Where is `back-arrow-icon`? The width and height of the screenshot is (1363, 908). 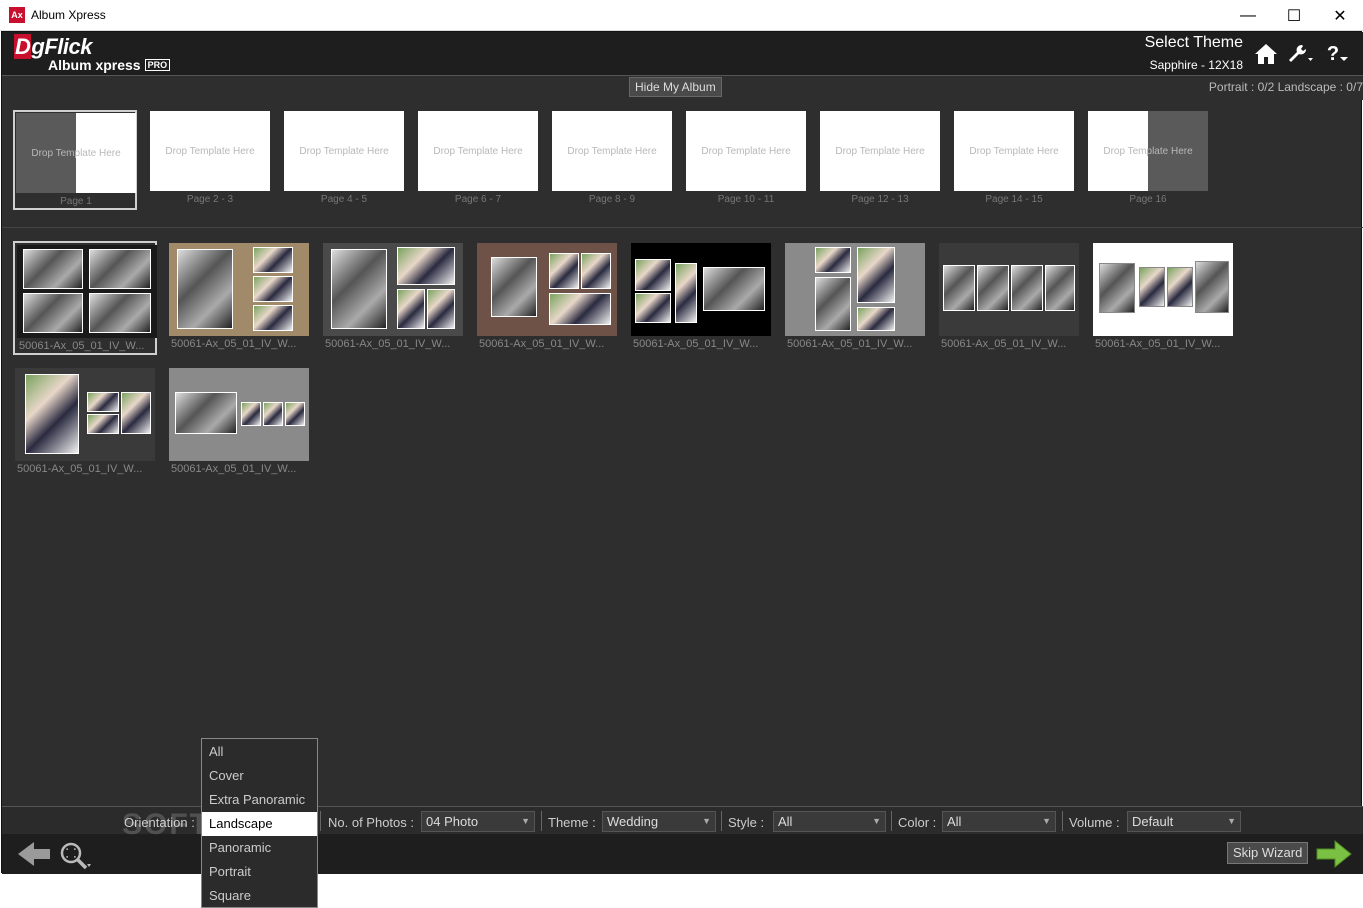
back-arrow-icon is located at coordinates (34, 854).